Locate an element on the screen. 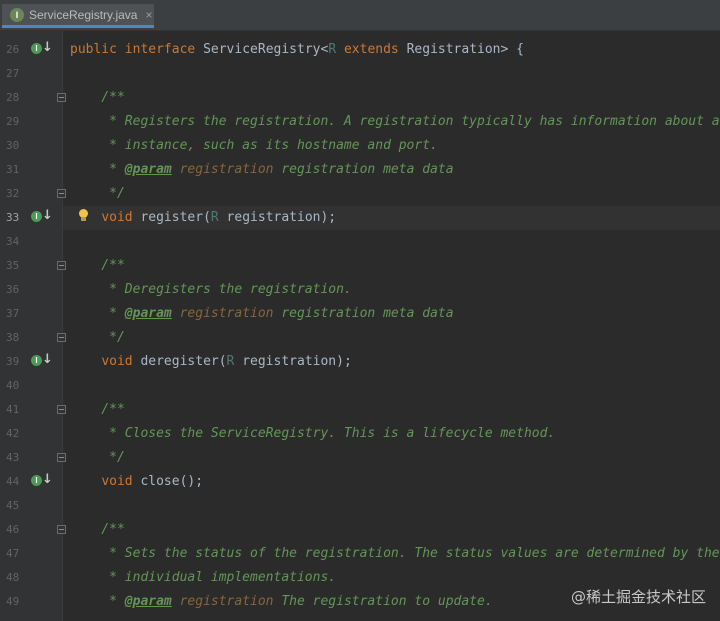 This screenshot has height=621, width=720. code-line: 38 */ is located at coordinates (360, 338).